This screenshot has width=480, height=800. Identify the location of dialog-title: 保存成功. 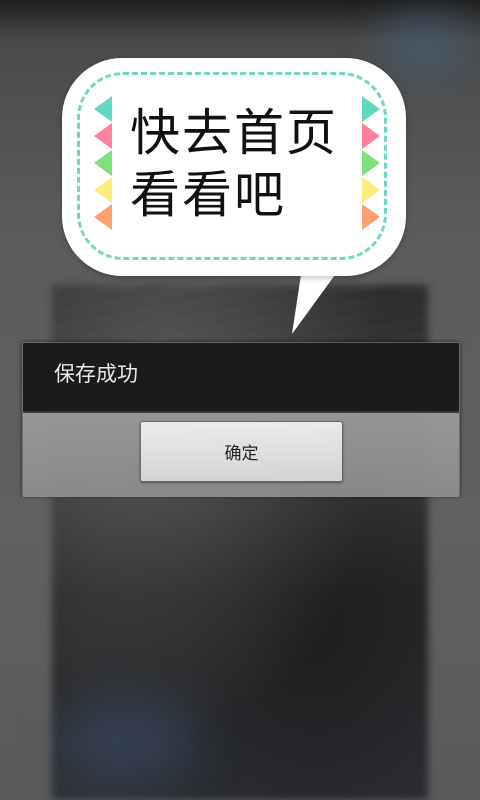
(96, 374).